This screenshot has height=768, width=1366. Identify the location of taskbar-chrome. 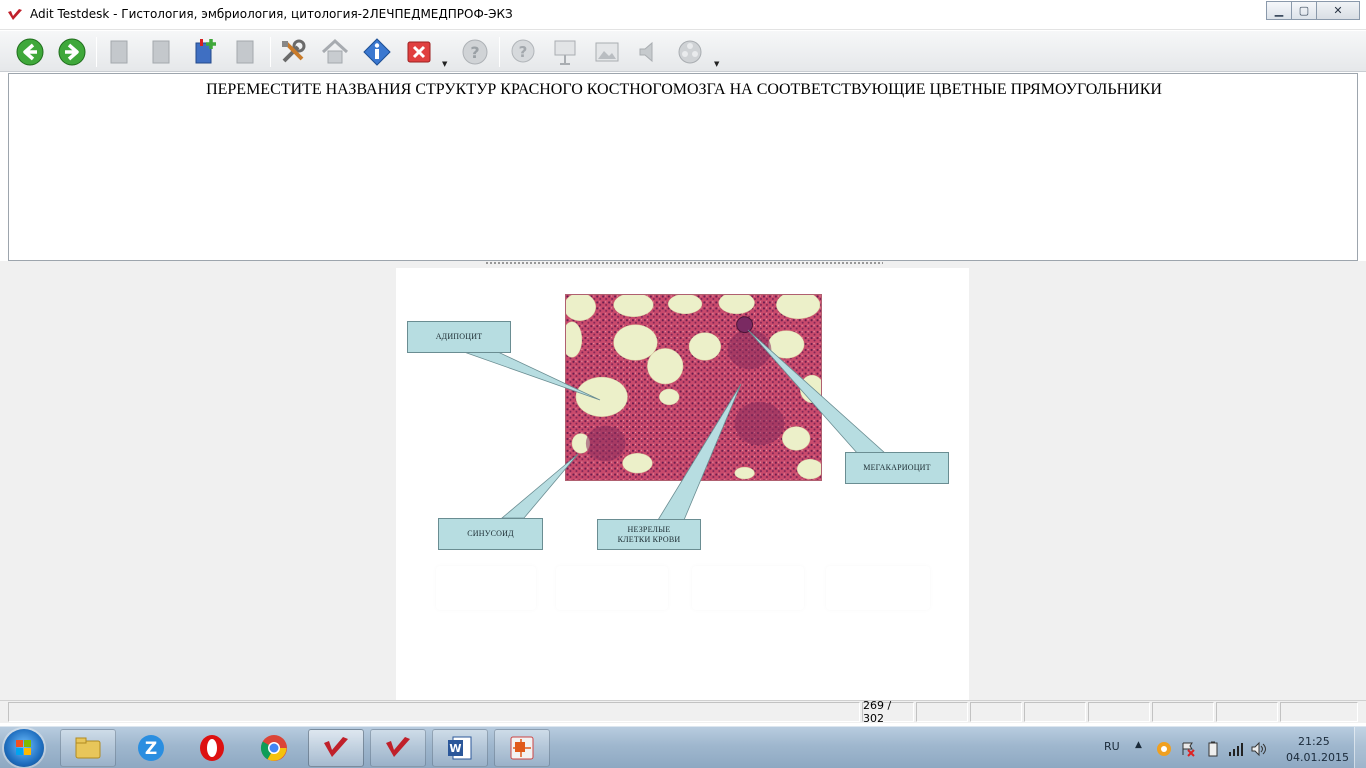
(274, 748).